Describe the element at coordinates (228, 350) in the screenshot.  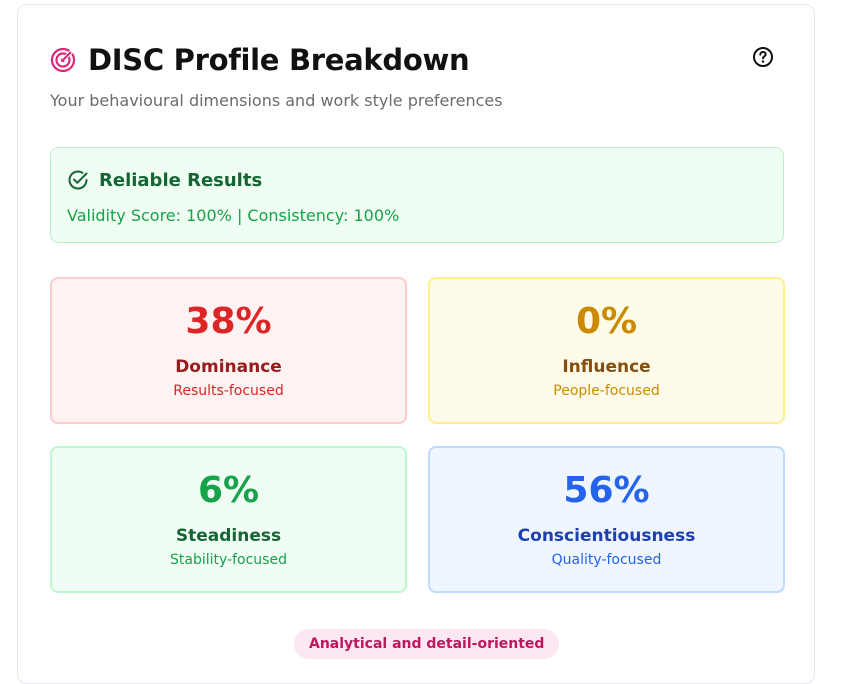
I see `metric-card-dominance: 38% Dominance Results-focused` at that location.